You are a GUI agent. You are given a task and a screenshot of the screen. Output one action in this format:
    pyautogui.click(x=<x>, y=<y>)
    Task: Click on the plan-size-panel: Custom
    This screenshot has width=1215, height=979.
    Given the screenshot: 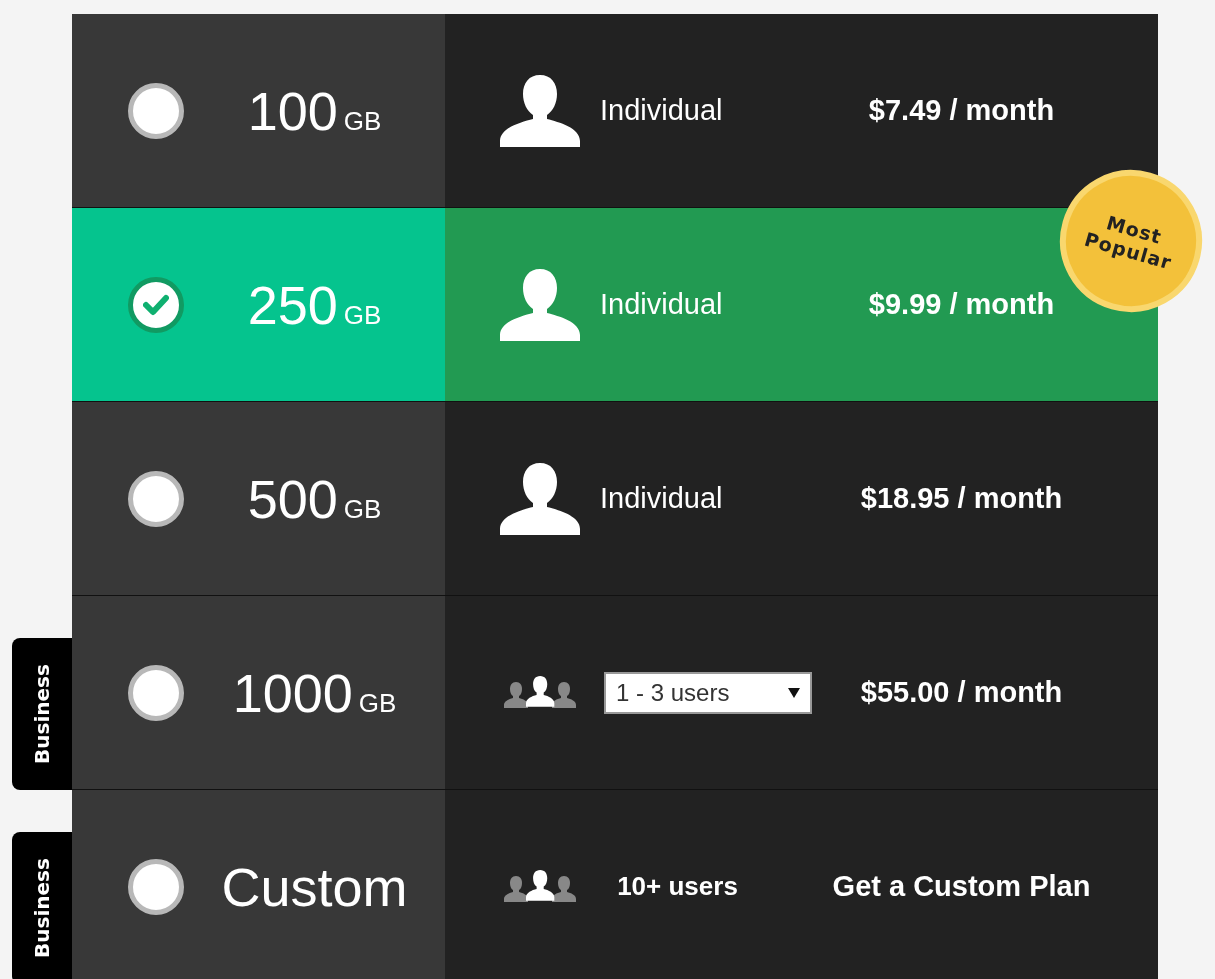 What is the action you would take?
    pyautogui.click(x=258, y=884)
    